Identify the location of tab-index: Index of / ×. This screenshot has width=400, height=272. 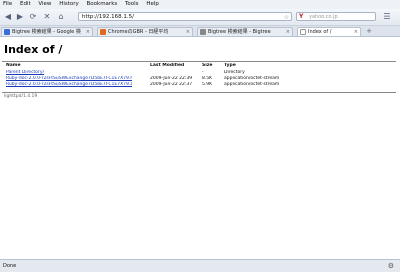
(329, 31).